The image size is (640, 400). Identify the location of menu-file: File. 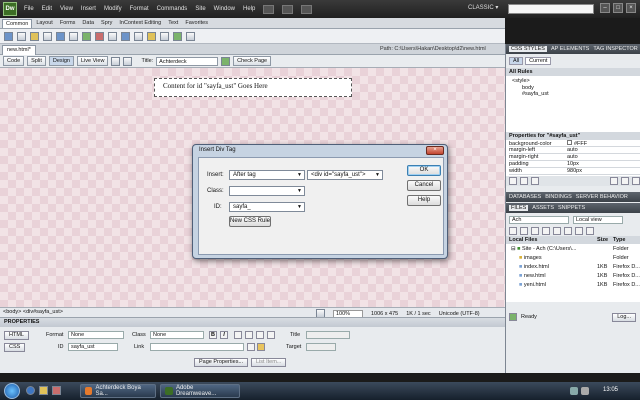
(29, 9).